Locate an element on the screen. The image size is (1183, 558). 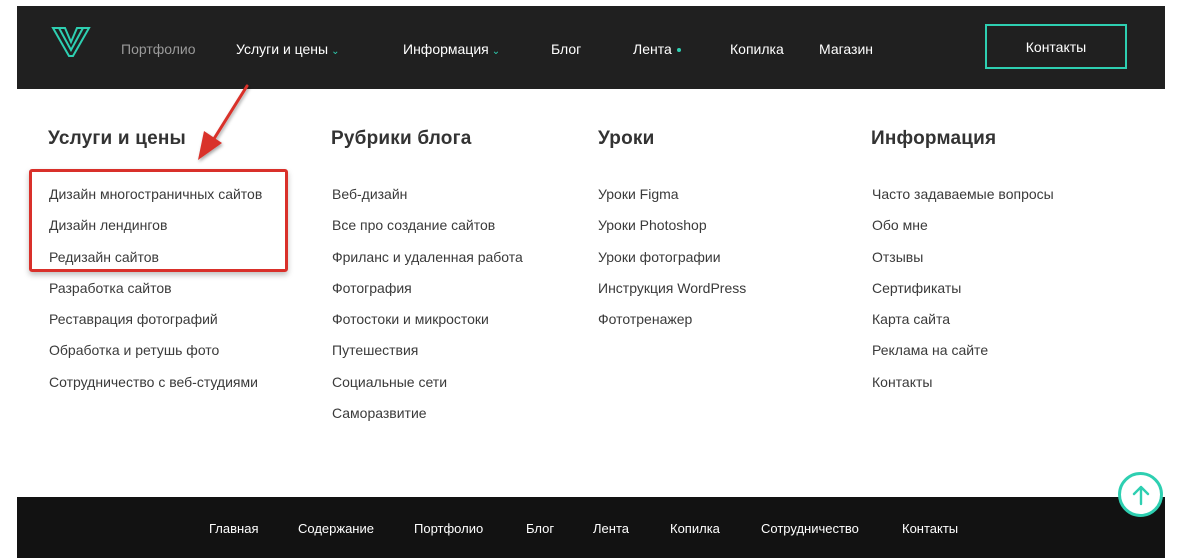
menu-link-about: Обо мне is located at coordinates (963, 231).